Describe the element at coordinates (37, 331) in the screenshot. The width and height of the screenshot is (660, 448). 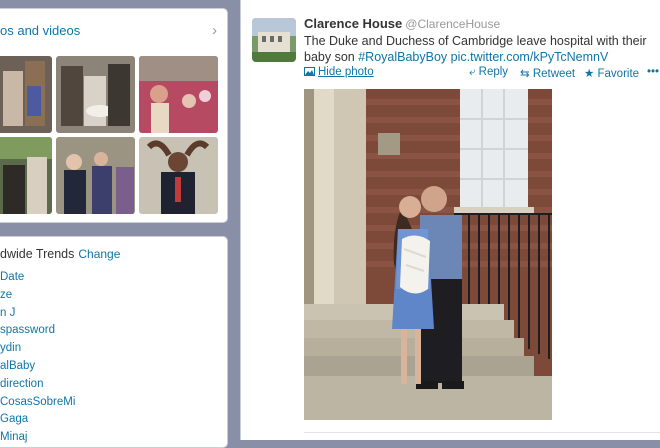
I see `trend-item: spassword` at that location.